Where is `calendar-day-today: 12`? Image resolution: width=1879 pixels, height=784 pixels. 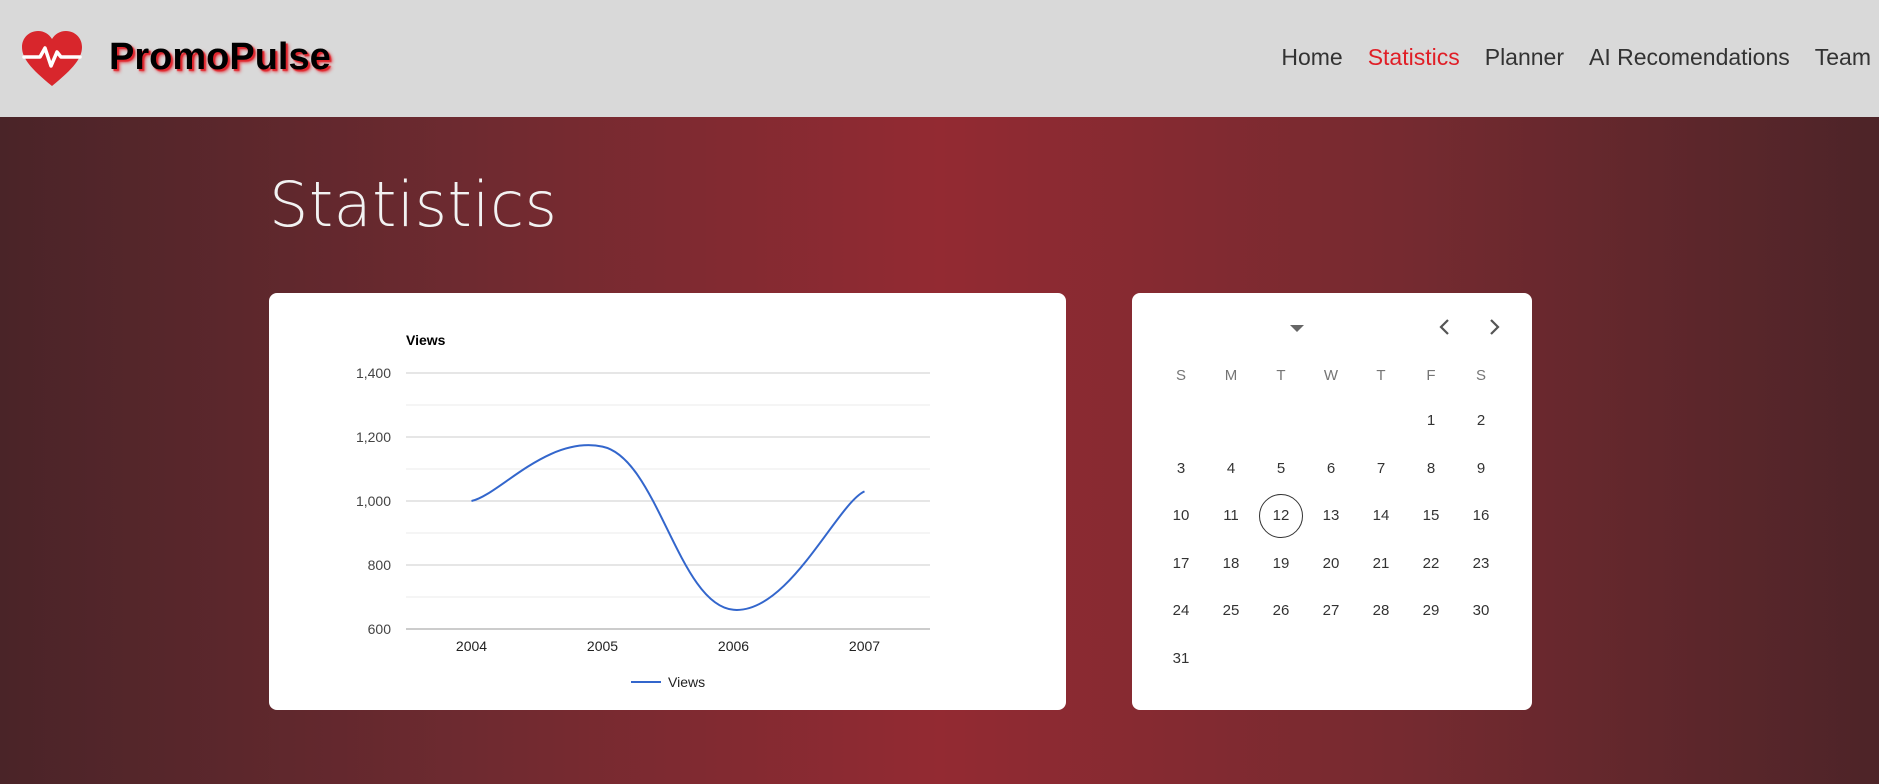 calendar-day-today: 12 is located at coordinates (1281, 516).